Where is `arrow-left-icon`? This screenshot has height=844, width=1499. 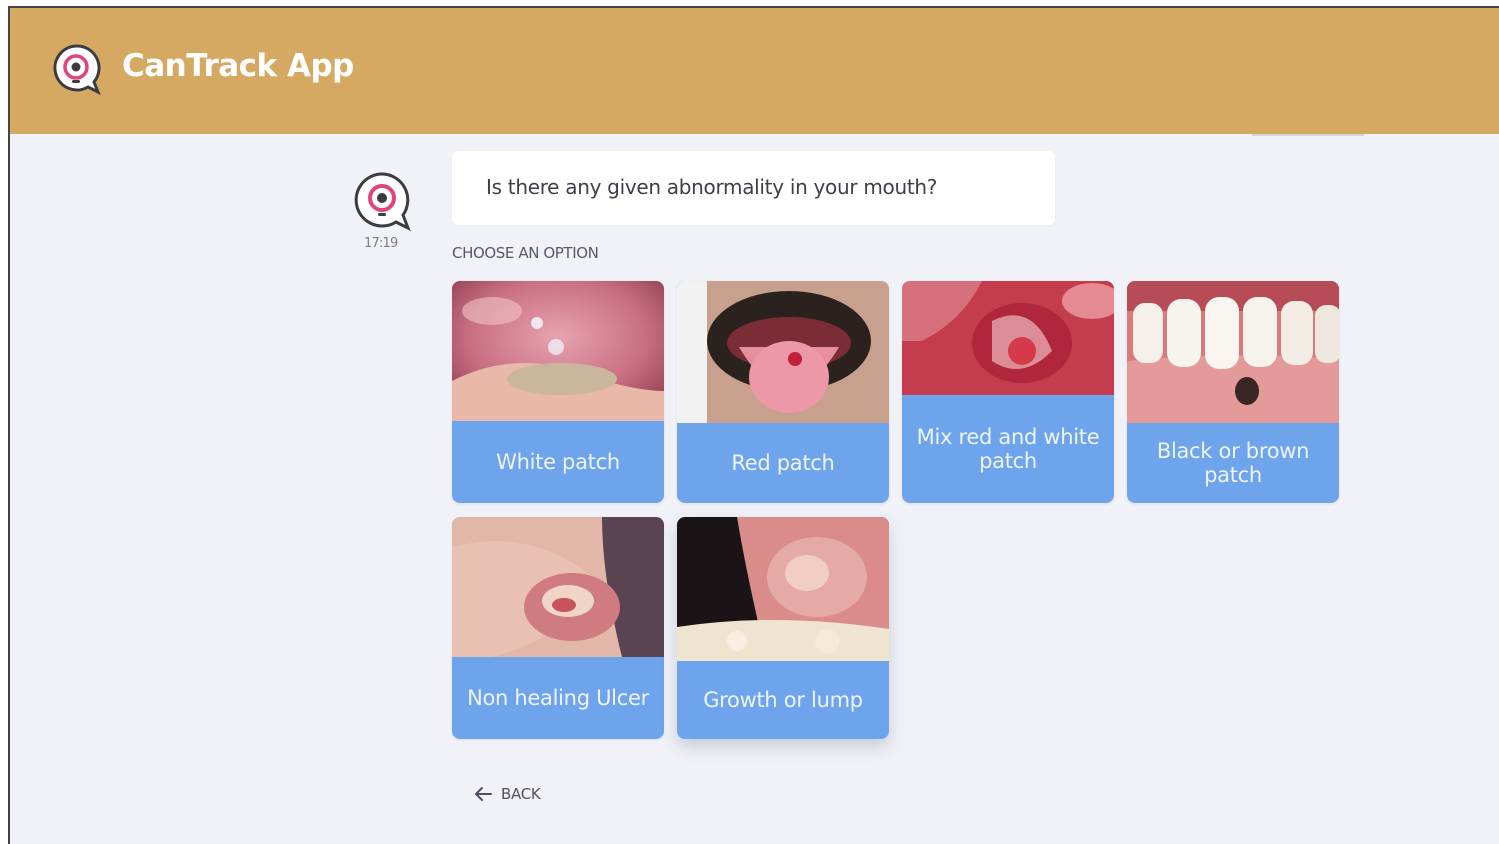 arrow-left-icon is located at coordinates (483, 794).